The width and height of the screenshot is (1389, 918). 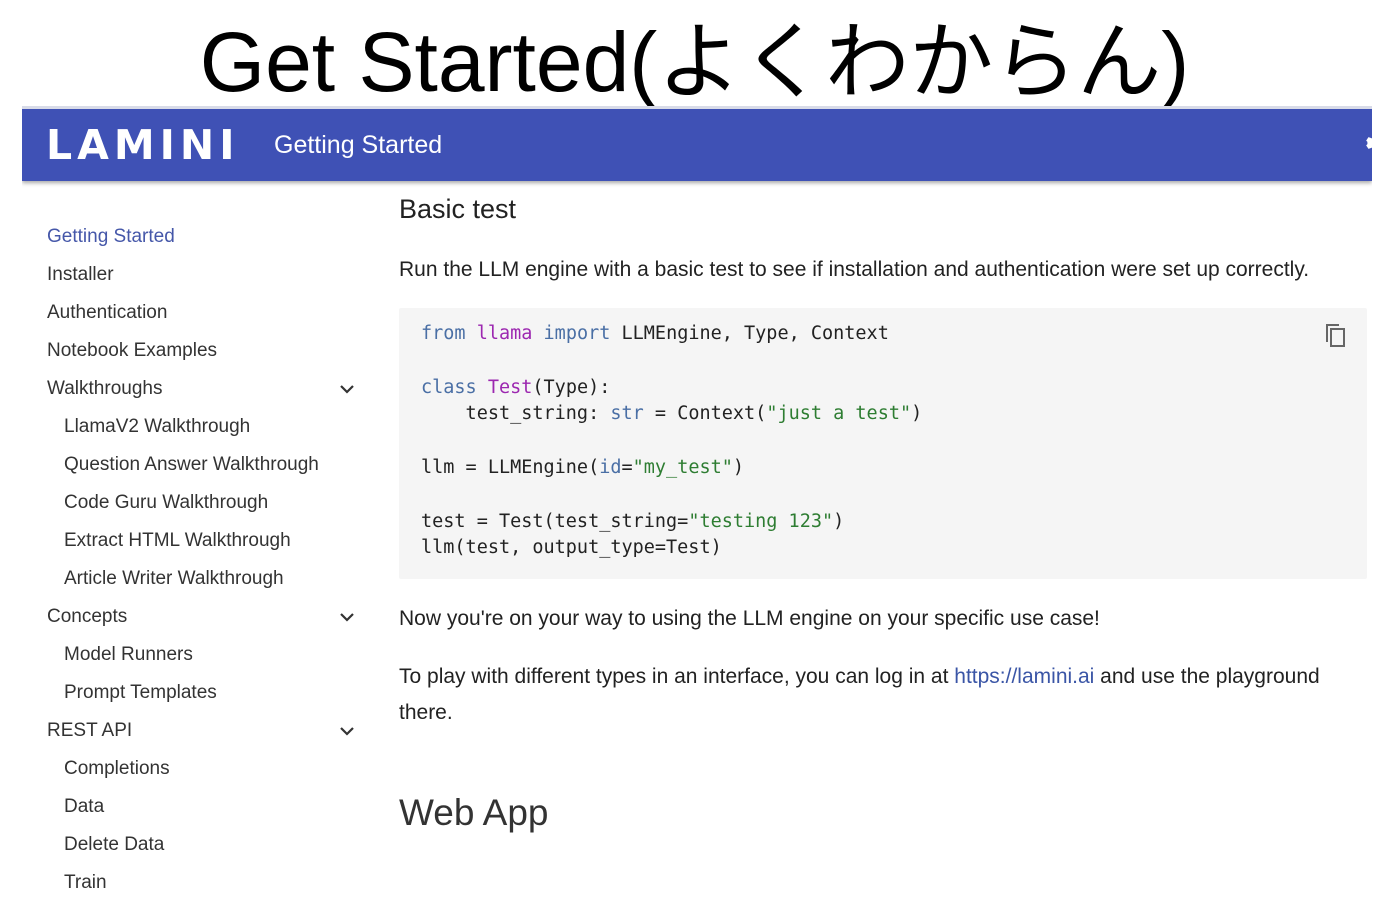 What do you see at coordinates (197, 883) in the screenshot?
I see `sidebar-item-train: Train` at bounding box center [197, 883].